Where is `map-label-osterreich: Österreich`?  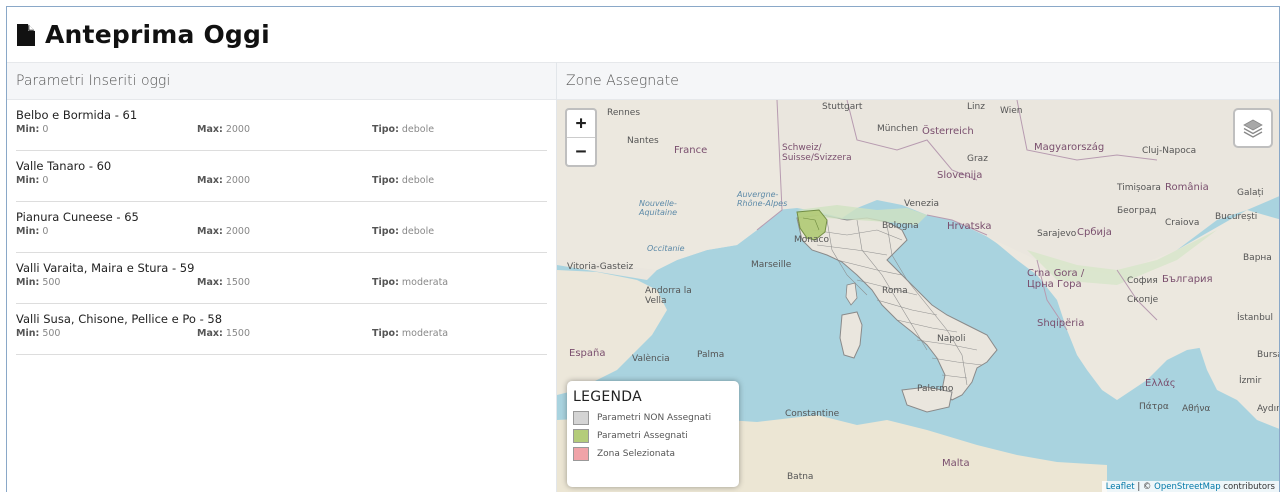 map-label-osterreich: Österreich is located at coordinates (948, 131).